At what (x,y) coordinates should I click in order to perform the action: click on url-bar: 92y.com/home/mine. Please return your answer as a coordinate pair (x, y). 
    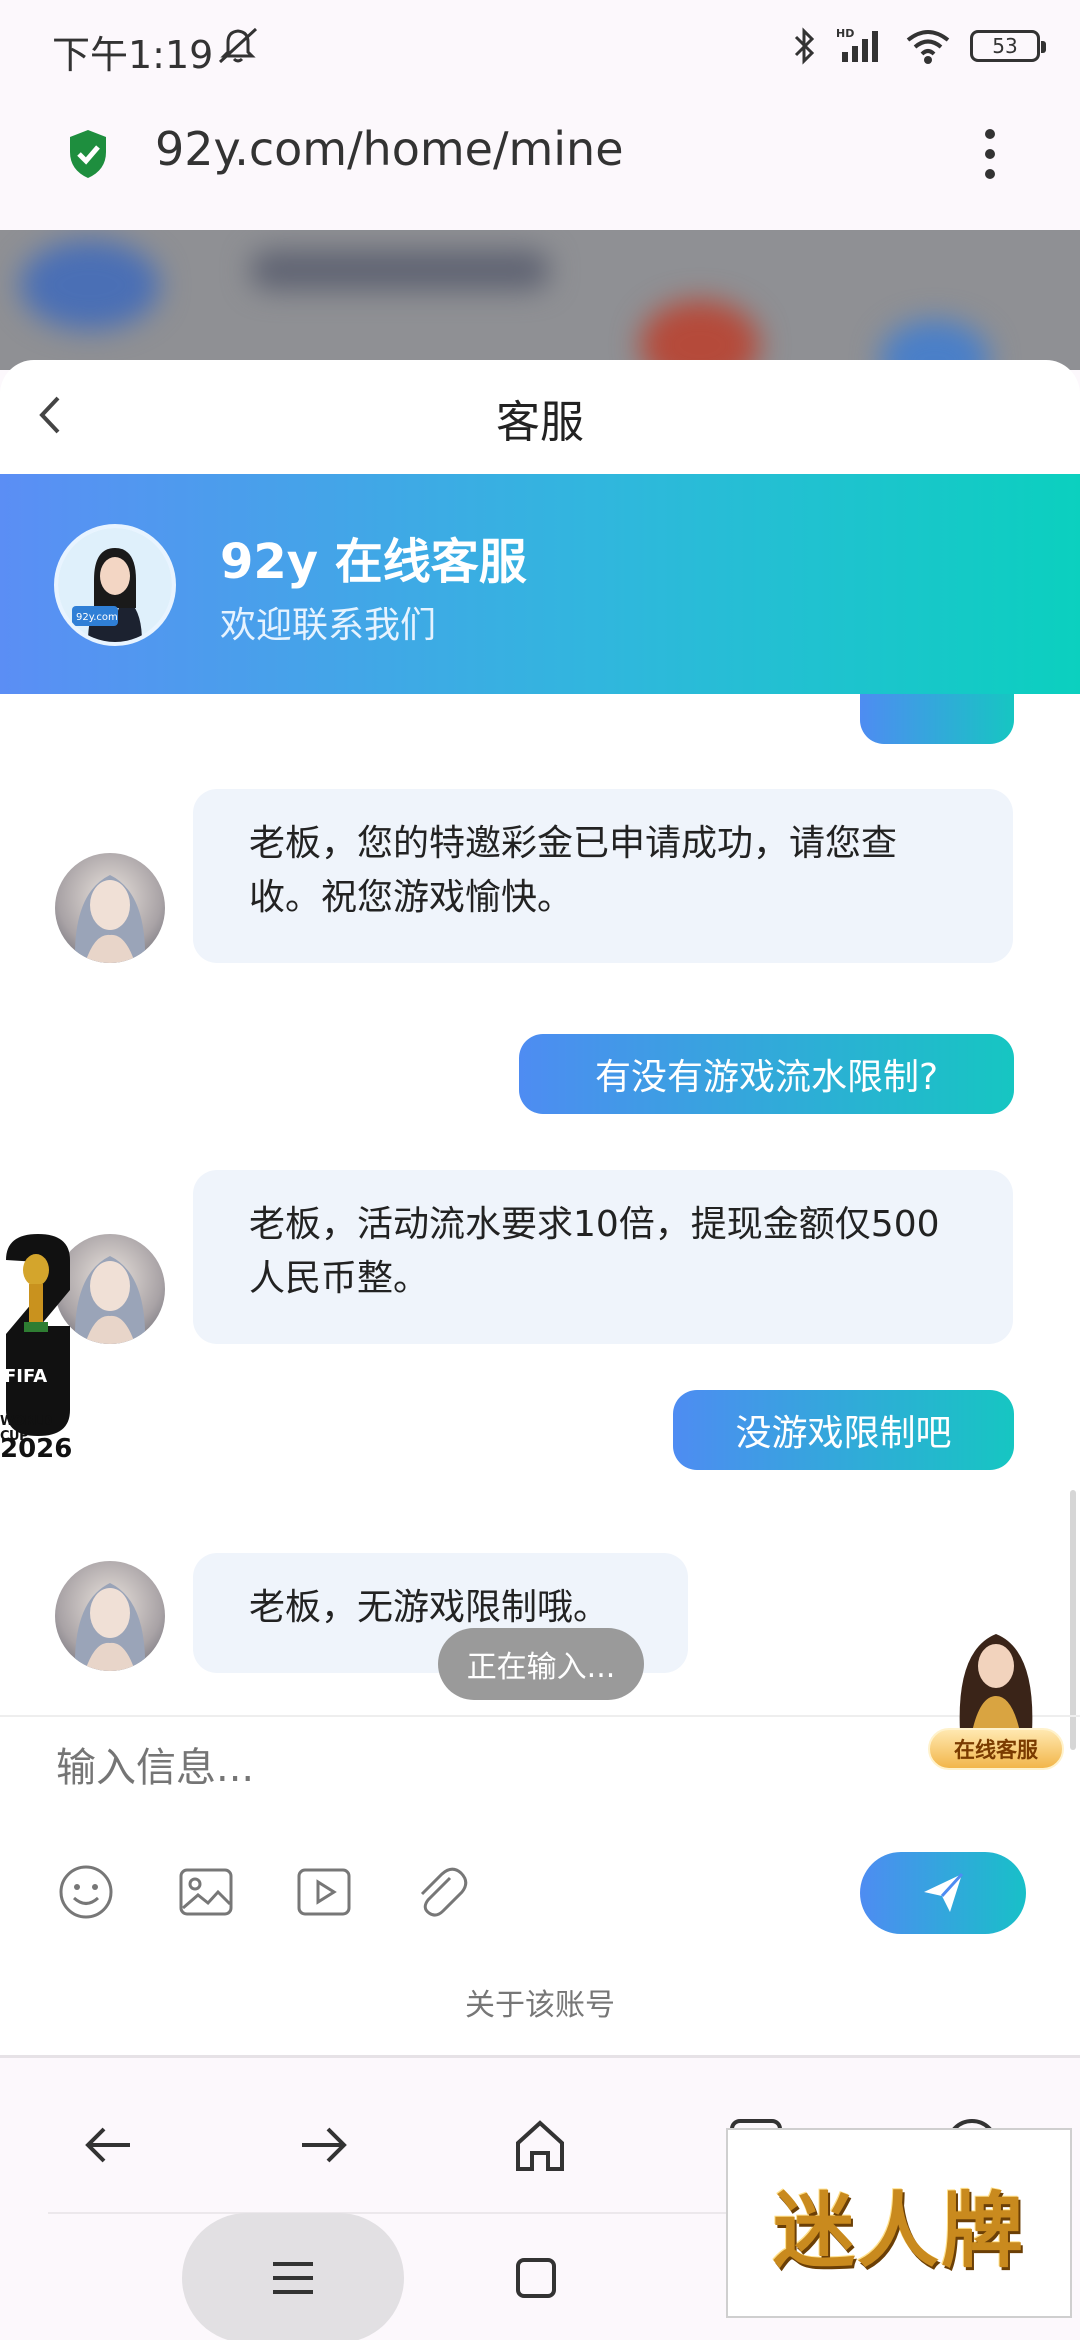
    Looking at the image, I should click on (540, 160).